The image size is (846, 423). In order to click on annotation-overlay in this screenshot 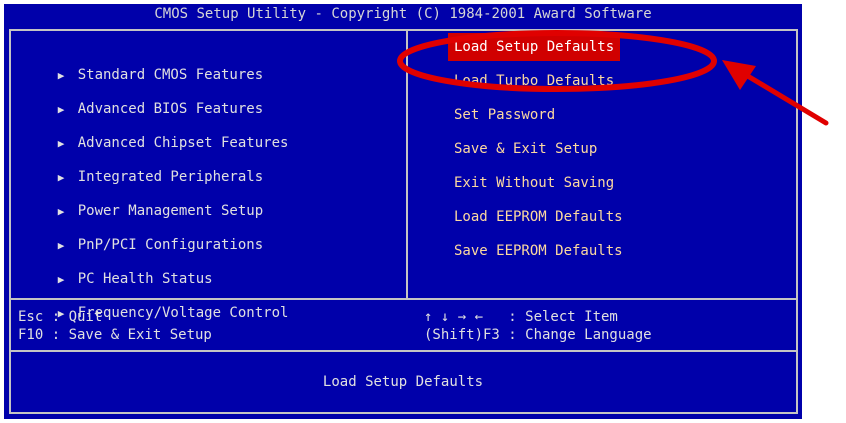, I will do `click(613, 78)`.